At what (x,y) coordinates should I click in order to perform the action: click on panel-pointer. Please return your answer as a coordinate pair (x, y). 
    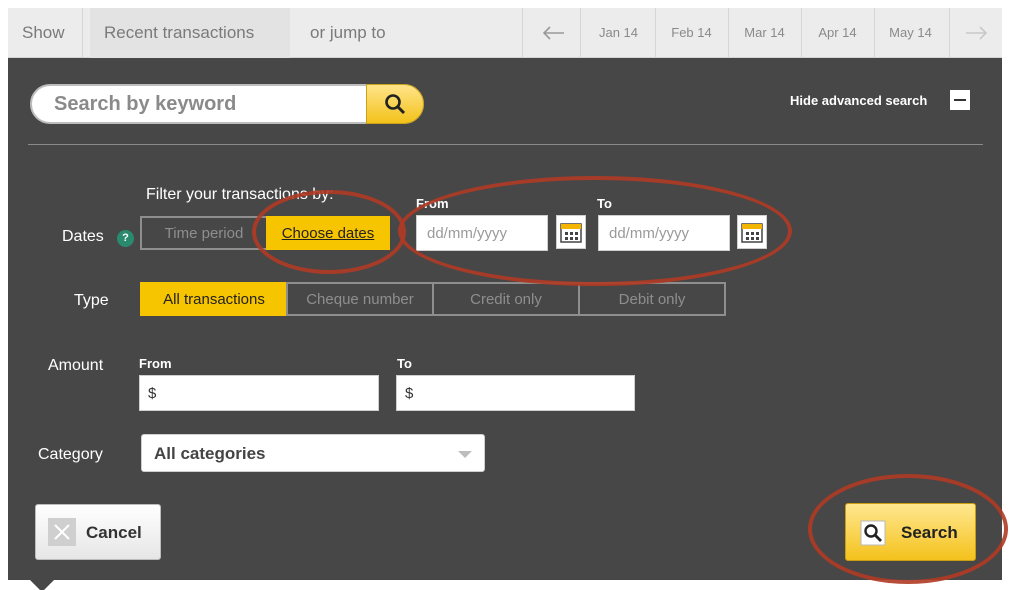
    Looking at the image, I should click on (42, 585).